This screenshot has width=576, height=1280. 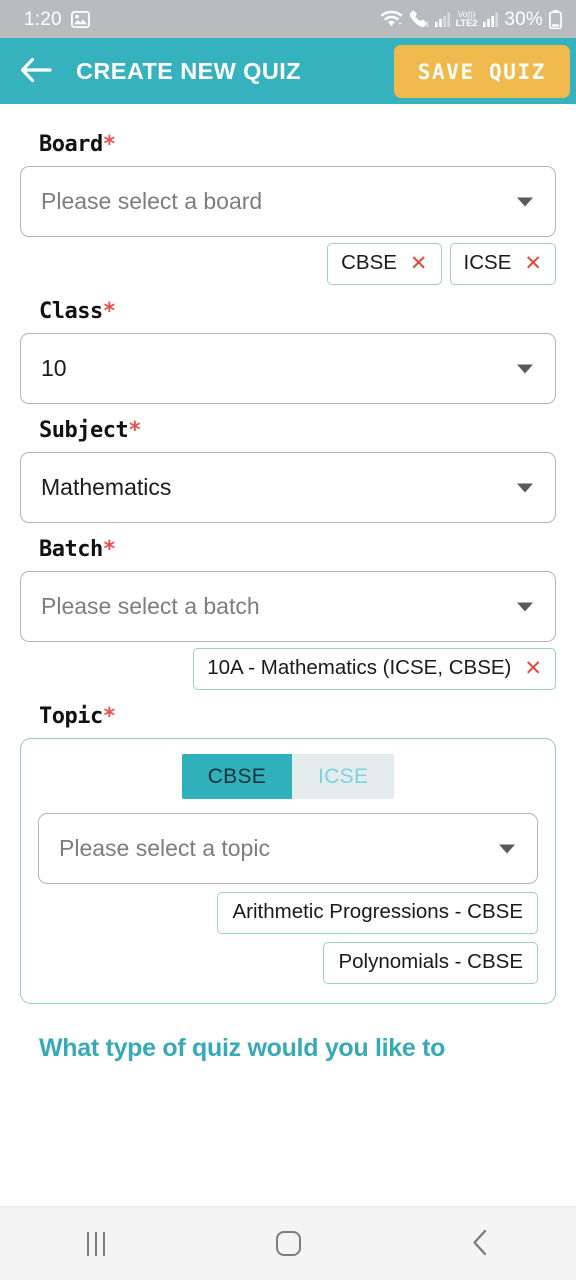 What do you see at coordinates (164, 848) in the screenshot?
I see `topic-select-value: Please select a topic` at bounding box center [164, 848].